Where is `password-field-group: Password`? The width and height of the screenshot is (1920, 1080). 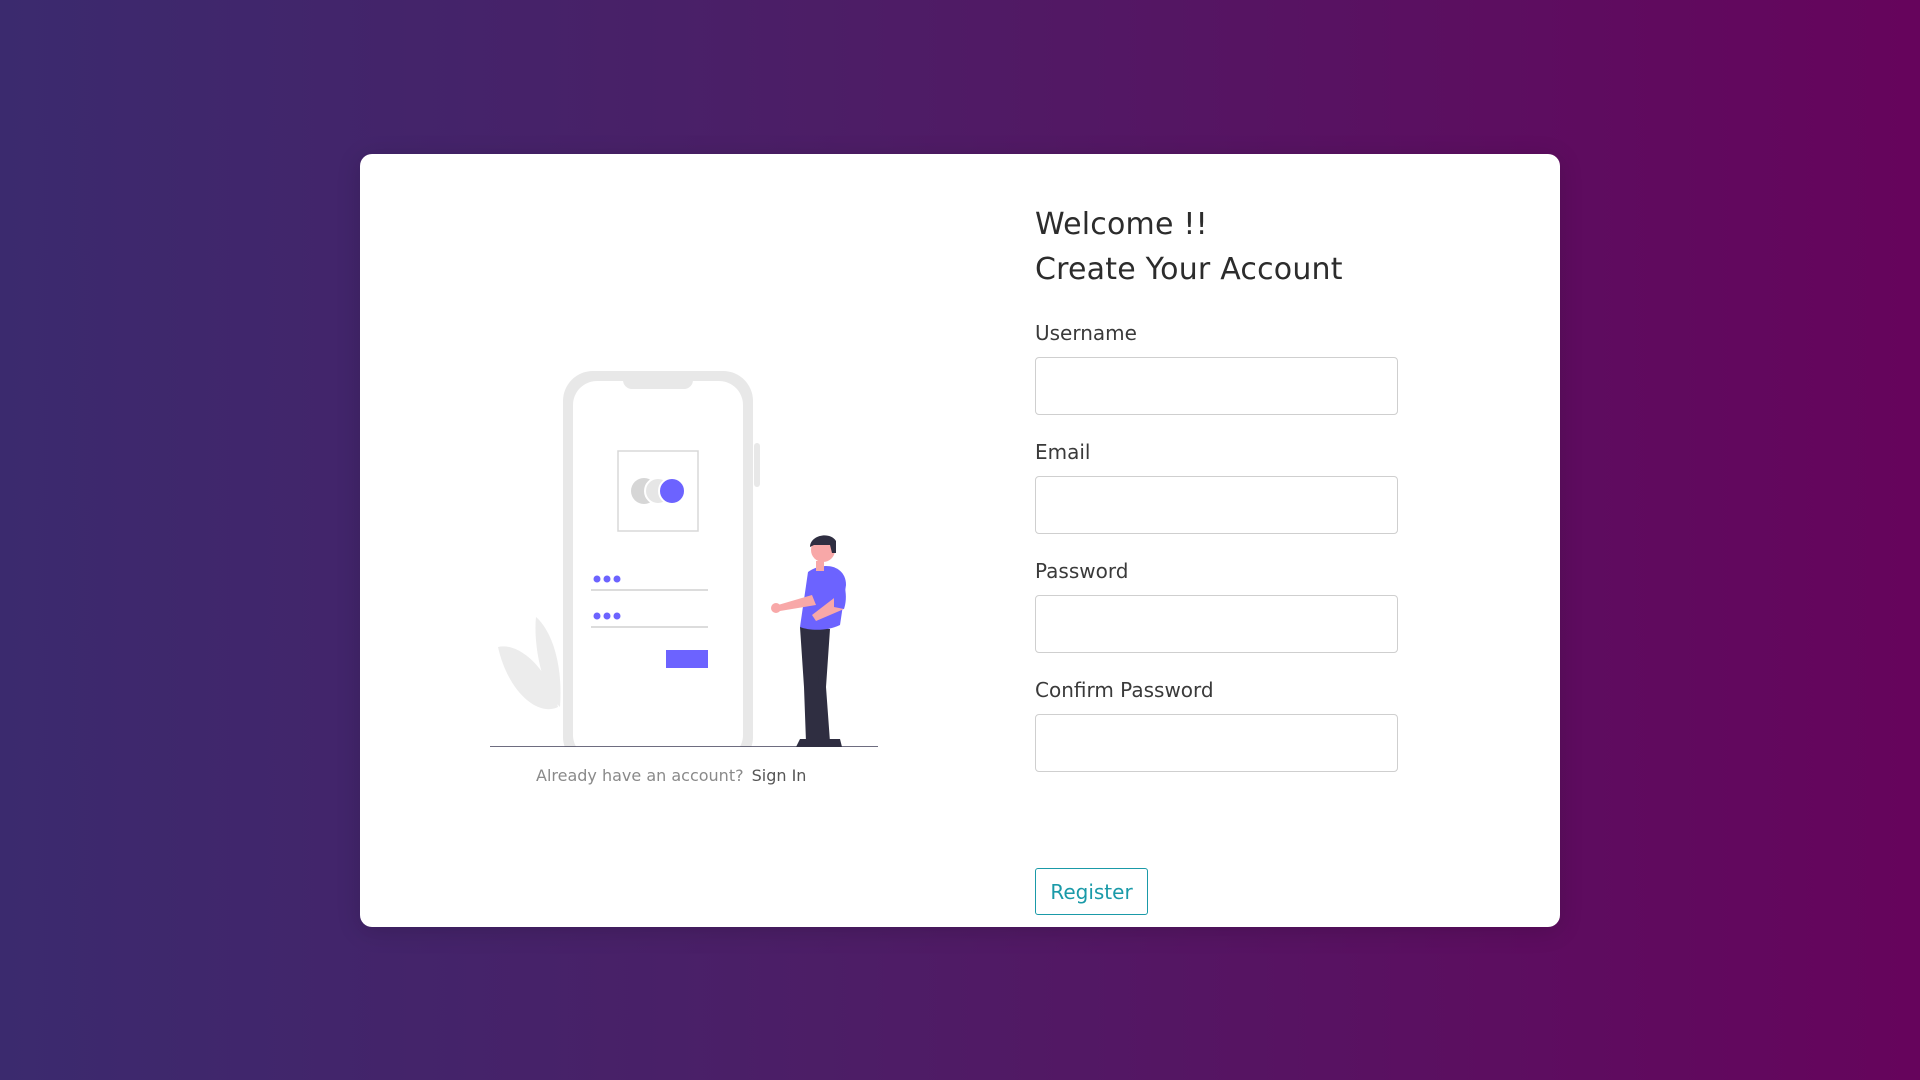 password-field-group: Password is located at coordinates (1235, 606).